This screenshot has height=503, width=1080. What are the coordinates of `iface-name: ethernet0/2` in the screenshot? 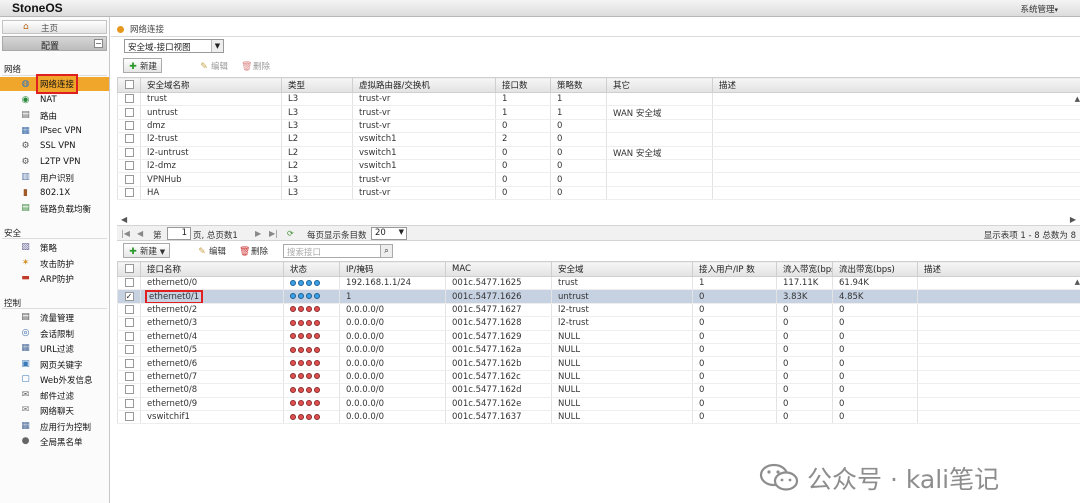 It's located at (172, 310).